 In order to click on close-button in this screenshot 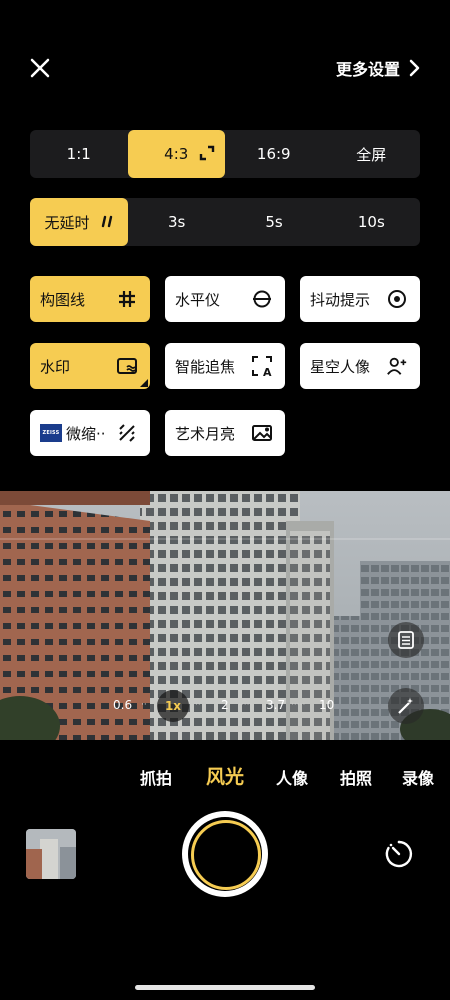, I will do `click(40, 68)`.